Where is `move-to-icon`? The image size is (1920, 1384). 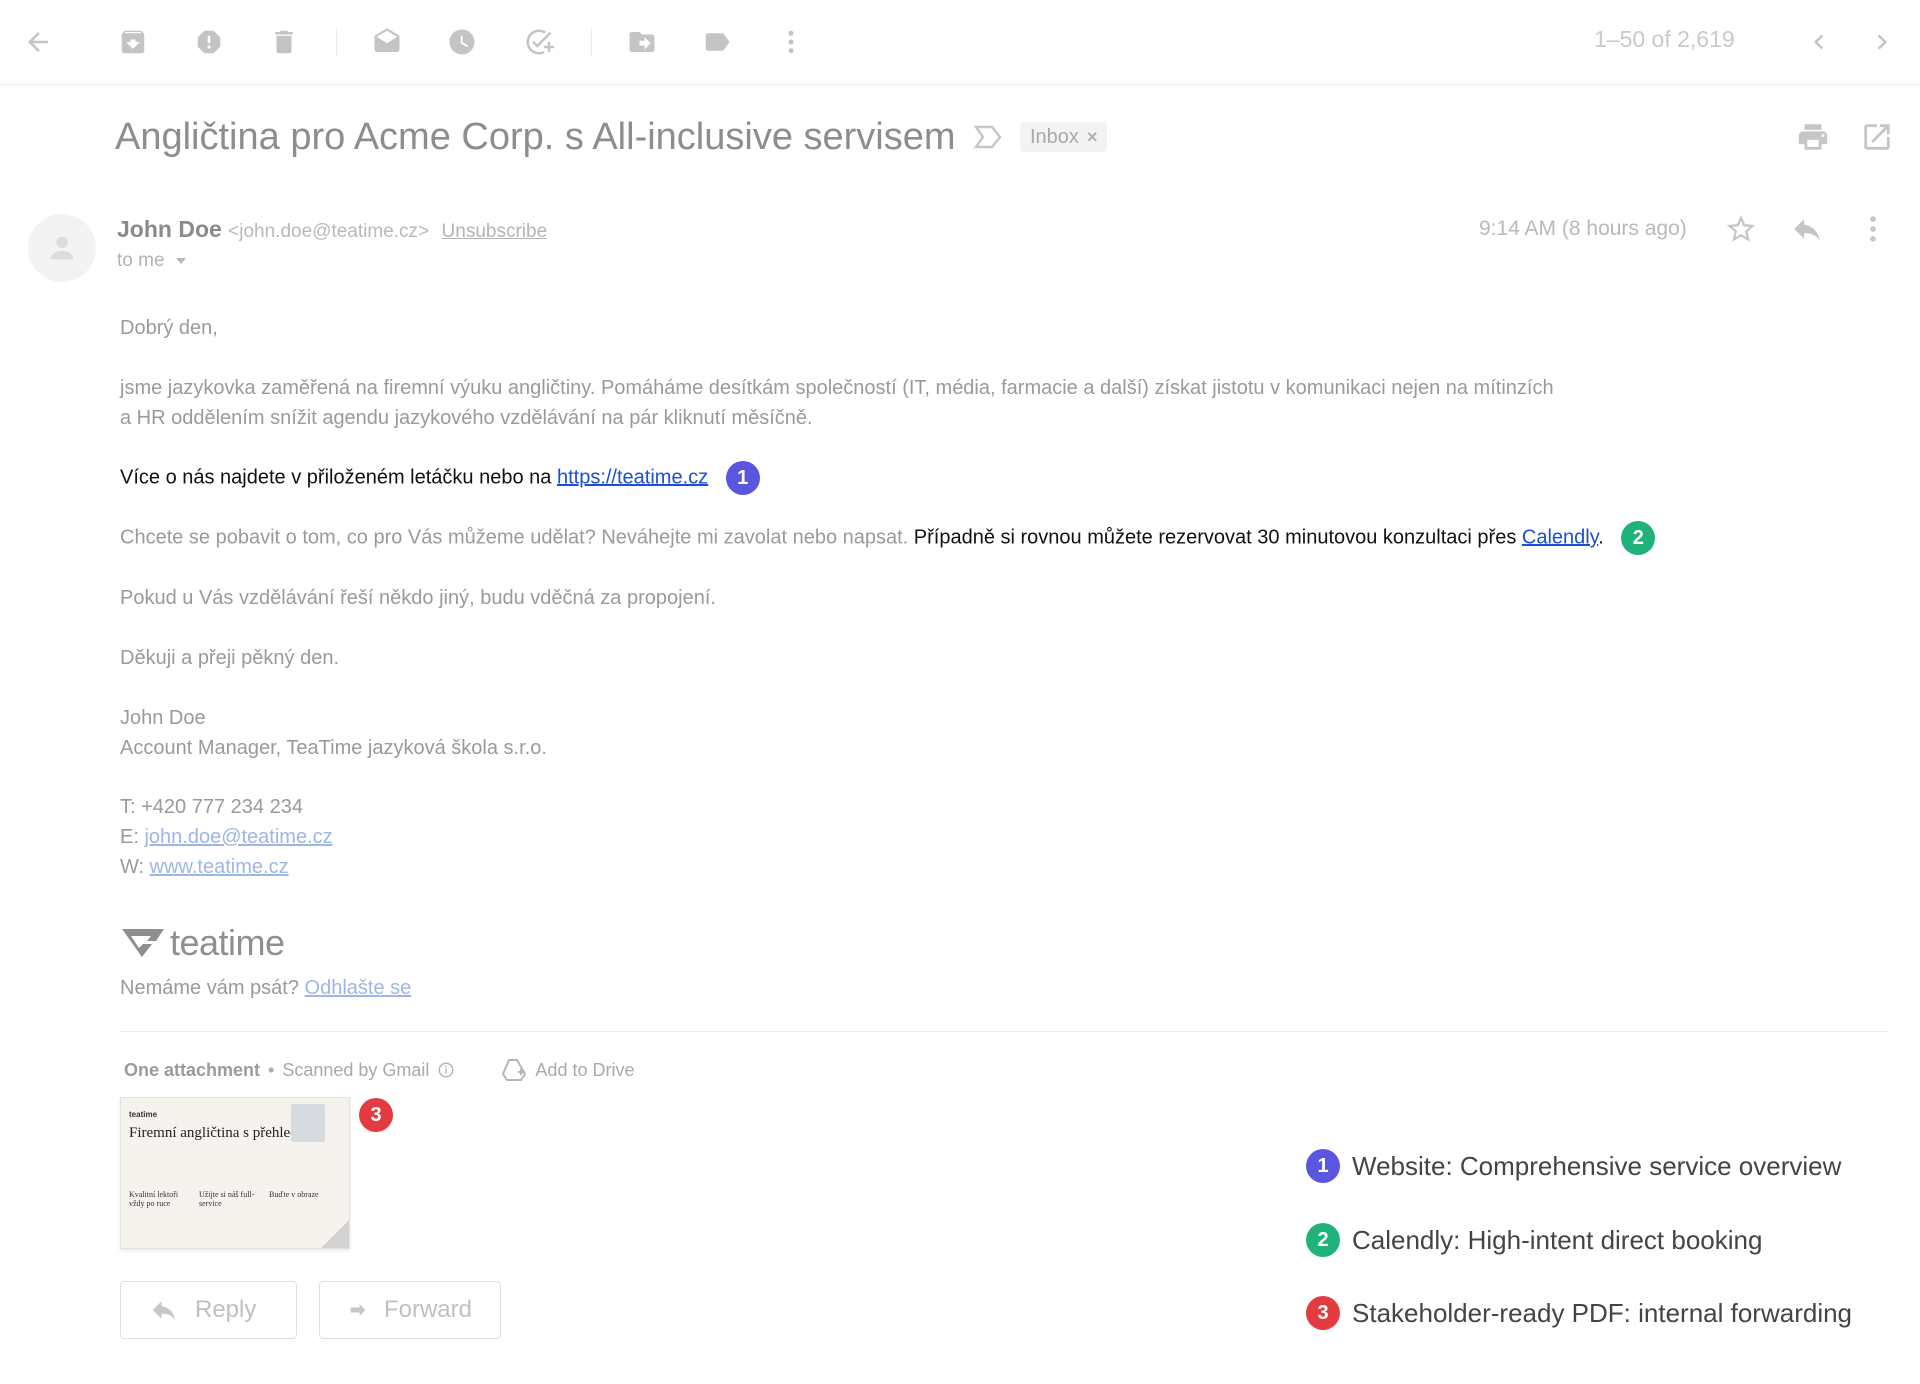 move-to-icon is located at coordinates (642, 42).